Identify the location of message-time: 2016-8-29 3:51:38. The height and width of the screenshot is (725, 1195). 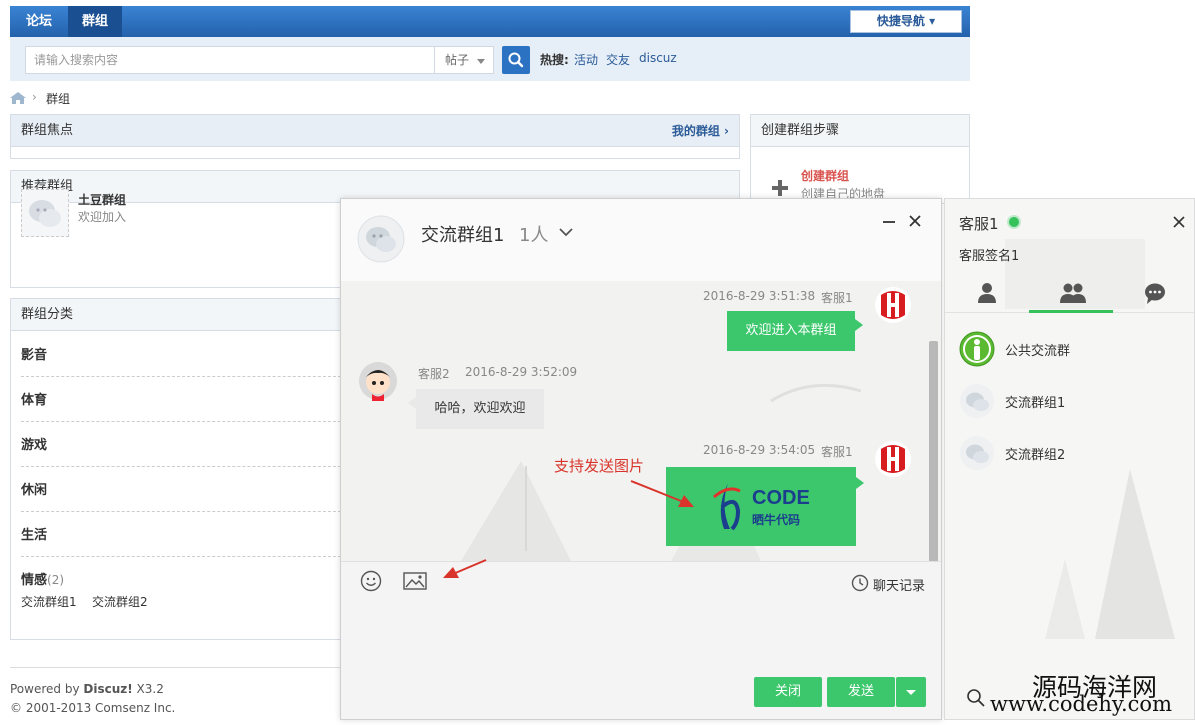
(759, 296).